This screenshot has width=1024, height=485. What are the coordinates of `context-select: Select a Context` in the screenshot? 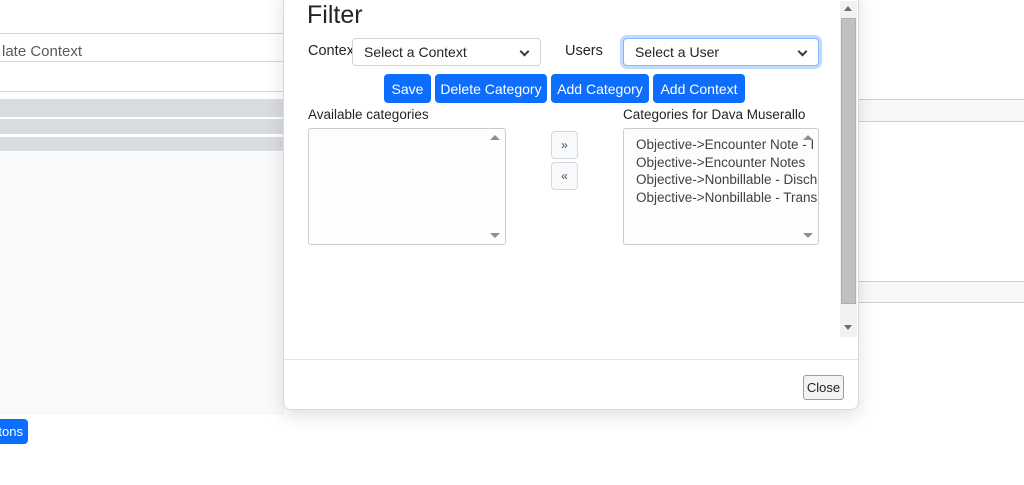 It's located at (446, 52).